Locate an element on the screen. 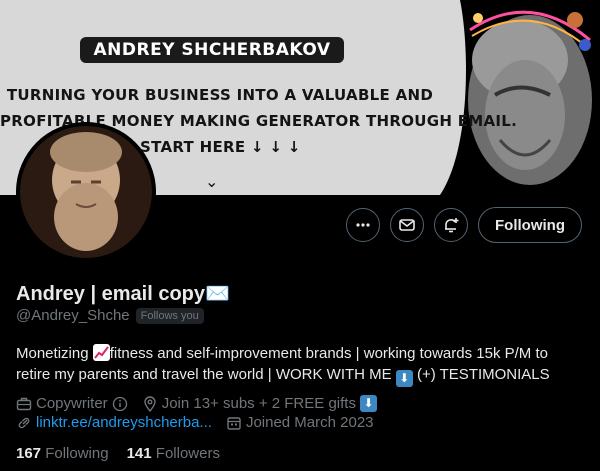  mail-icon is located at coordinates (407, 225).